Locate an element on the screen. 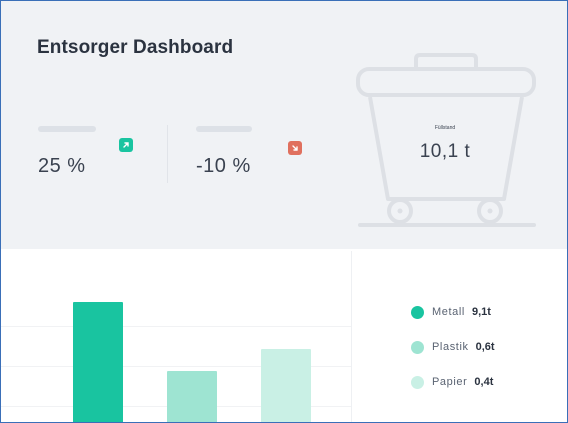  bar-papier is located at coordinates (286, 385).